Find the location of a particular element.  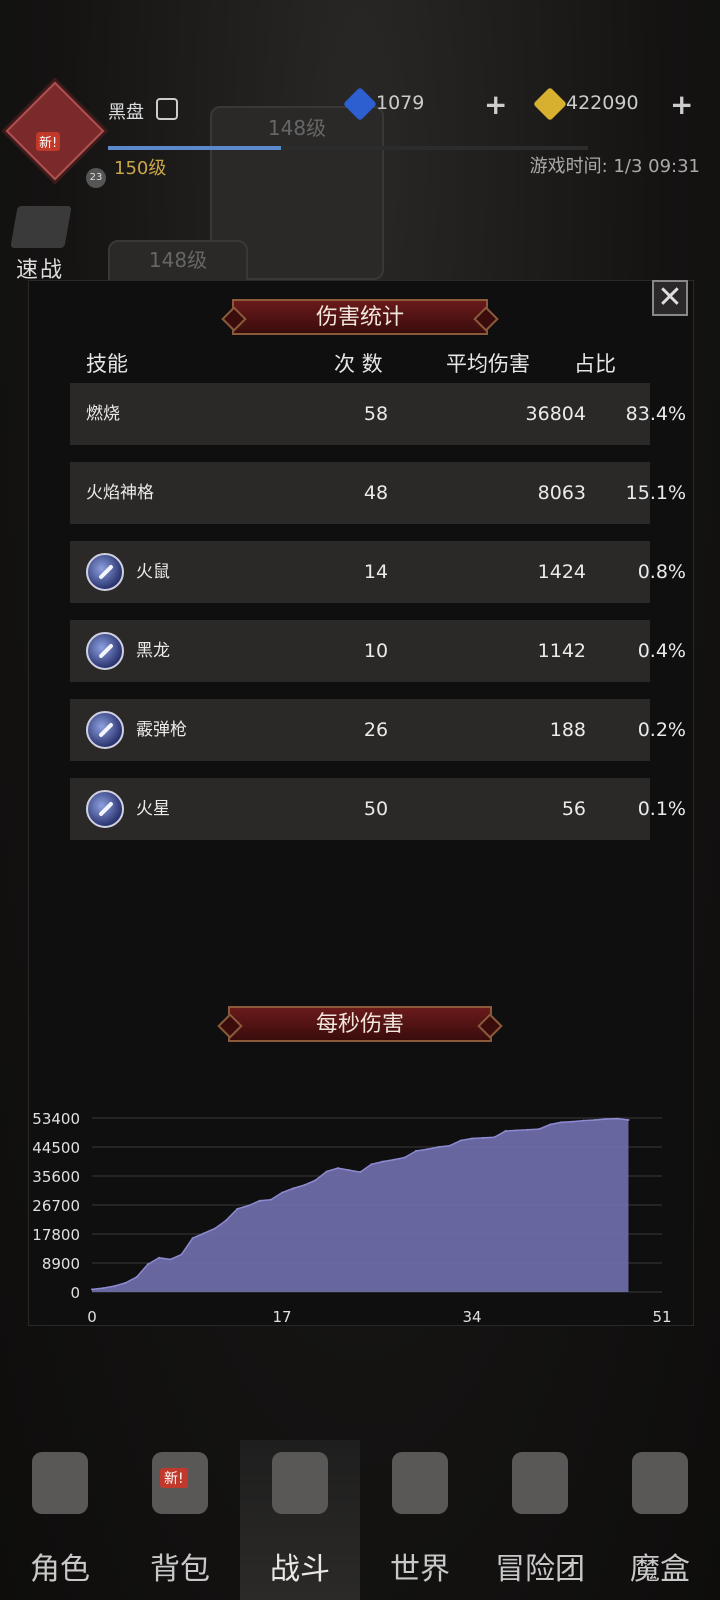

player-level: 150级 is located at coordinates (140, 168).